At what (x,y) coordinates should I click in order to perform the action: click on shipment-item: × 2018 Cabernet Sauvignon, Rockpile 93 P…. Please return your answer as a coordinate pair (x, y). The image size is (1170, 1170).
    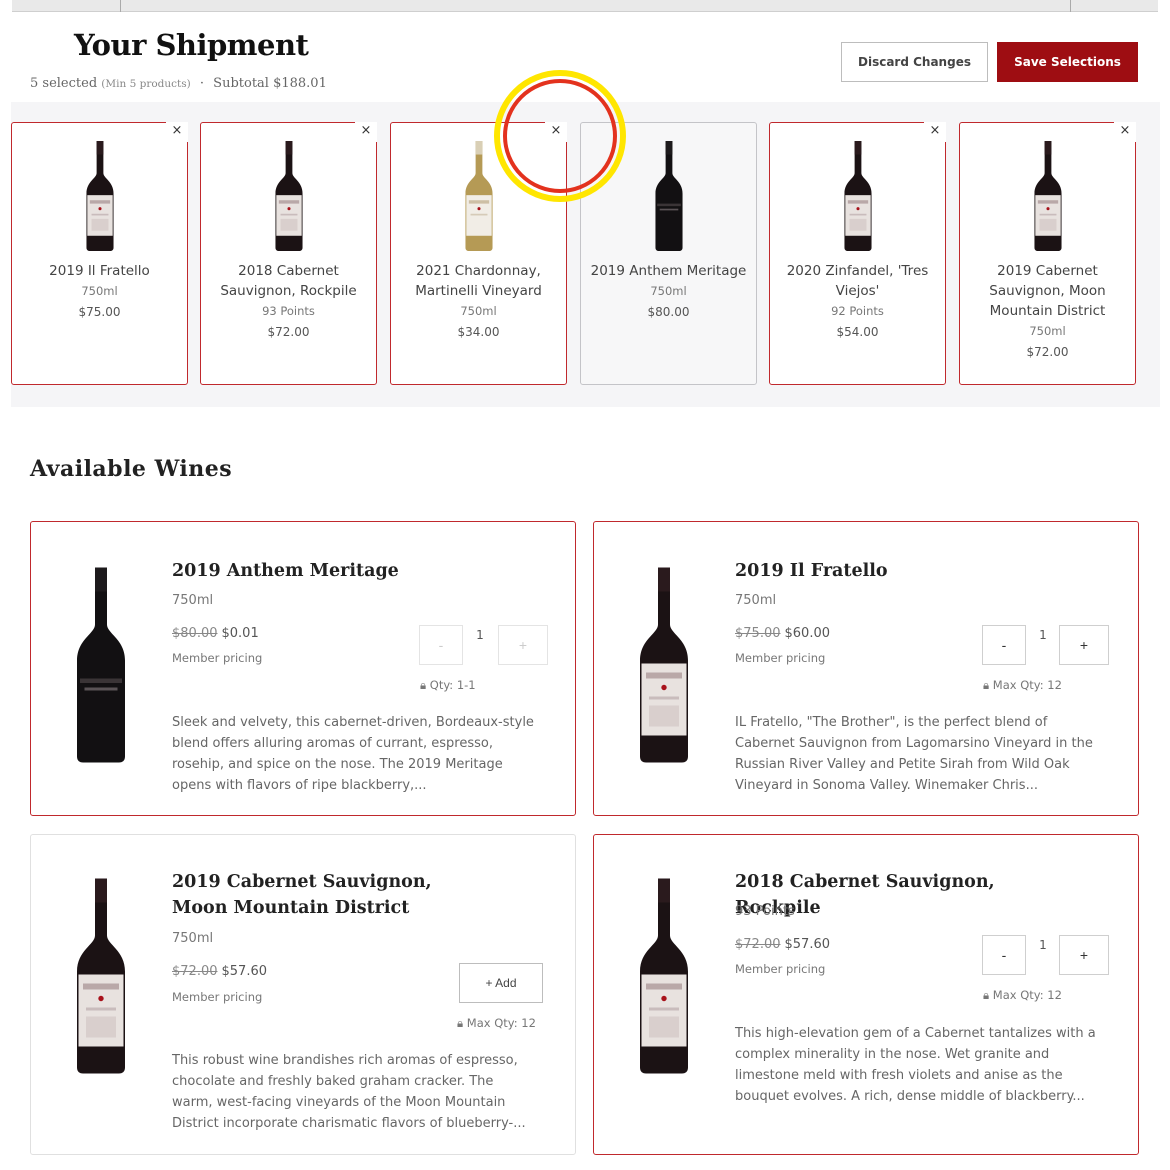
    Looking at the image, I should click on (288, 253).